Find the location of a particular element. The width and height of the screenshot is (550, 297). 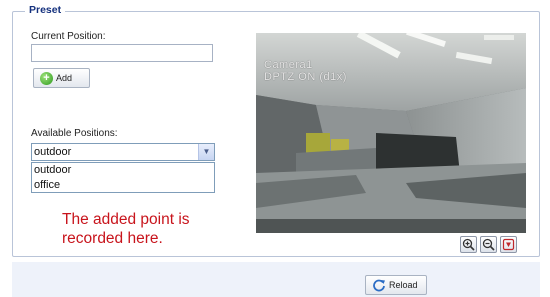

zoom-out-icon is located at coordinates (488, 244).